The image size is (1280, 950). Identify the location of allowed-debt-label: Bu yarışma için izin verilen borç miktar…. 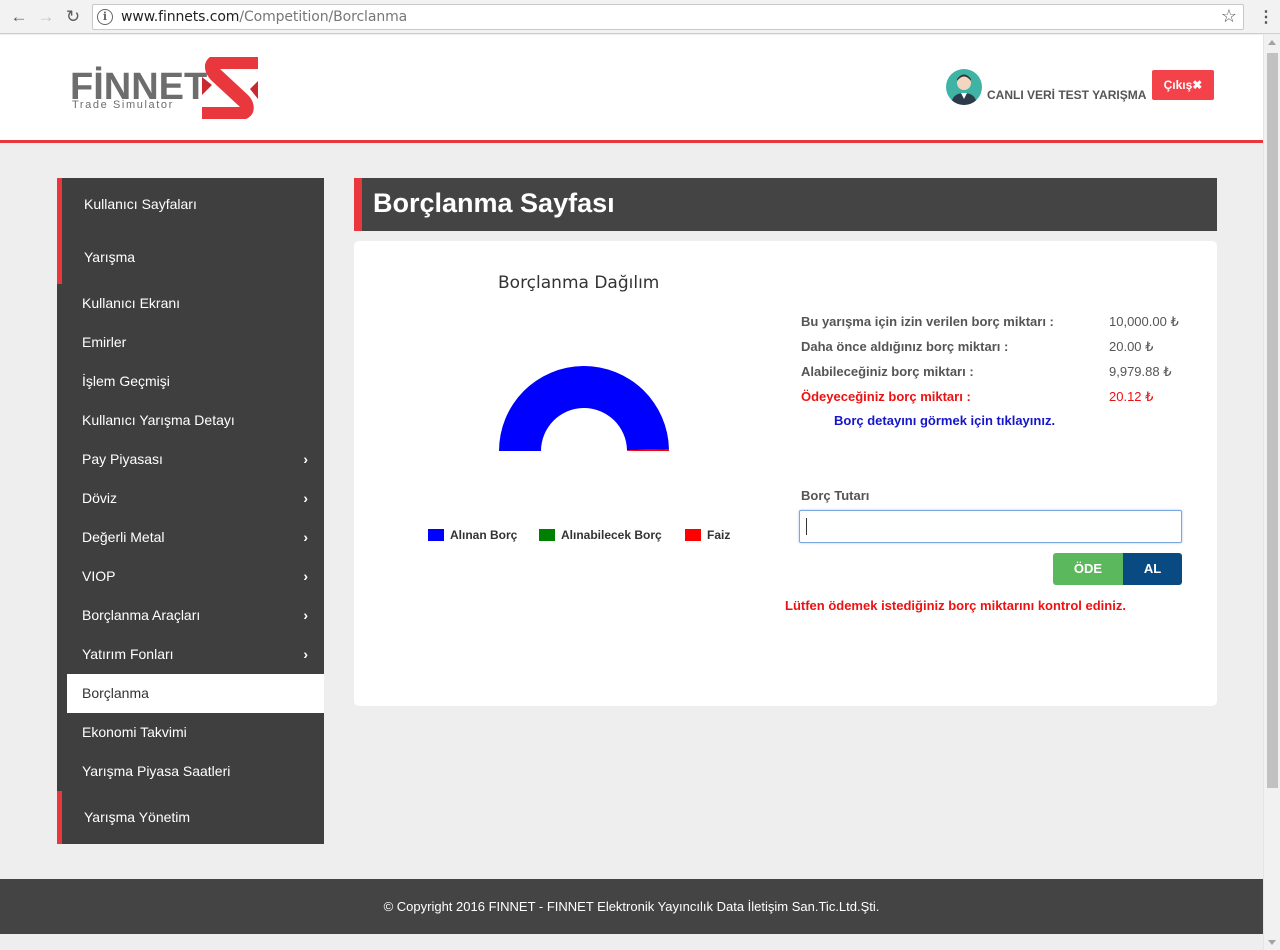
(927, 321).